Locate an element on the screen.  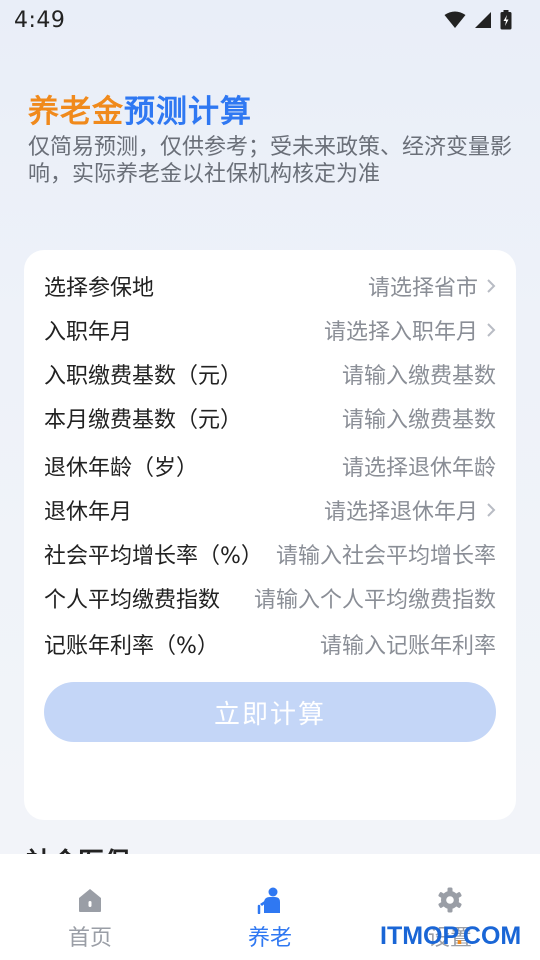
form-row-contribution-index: 个人平均缴费指数 请输入个人平均缴费指数 is located at coordinates (270, 598).